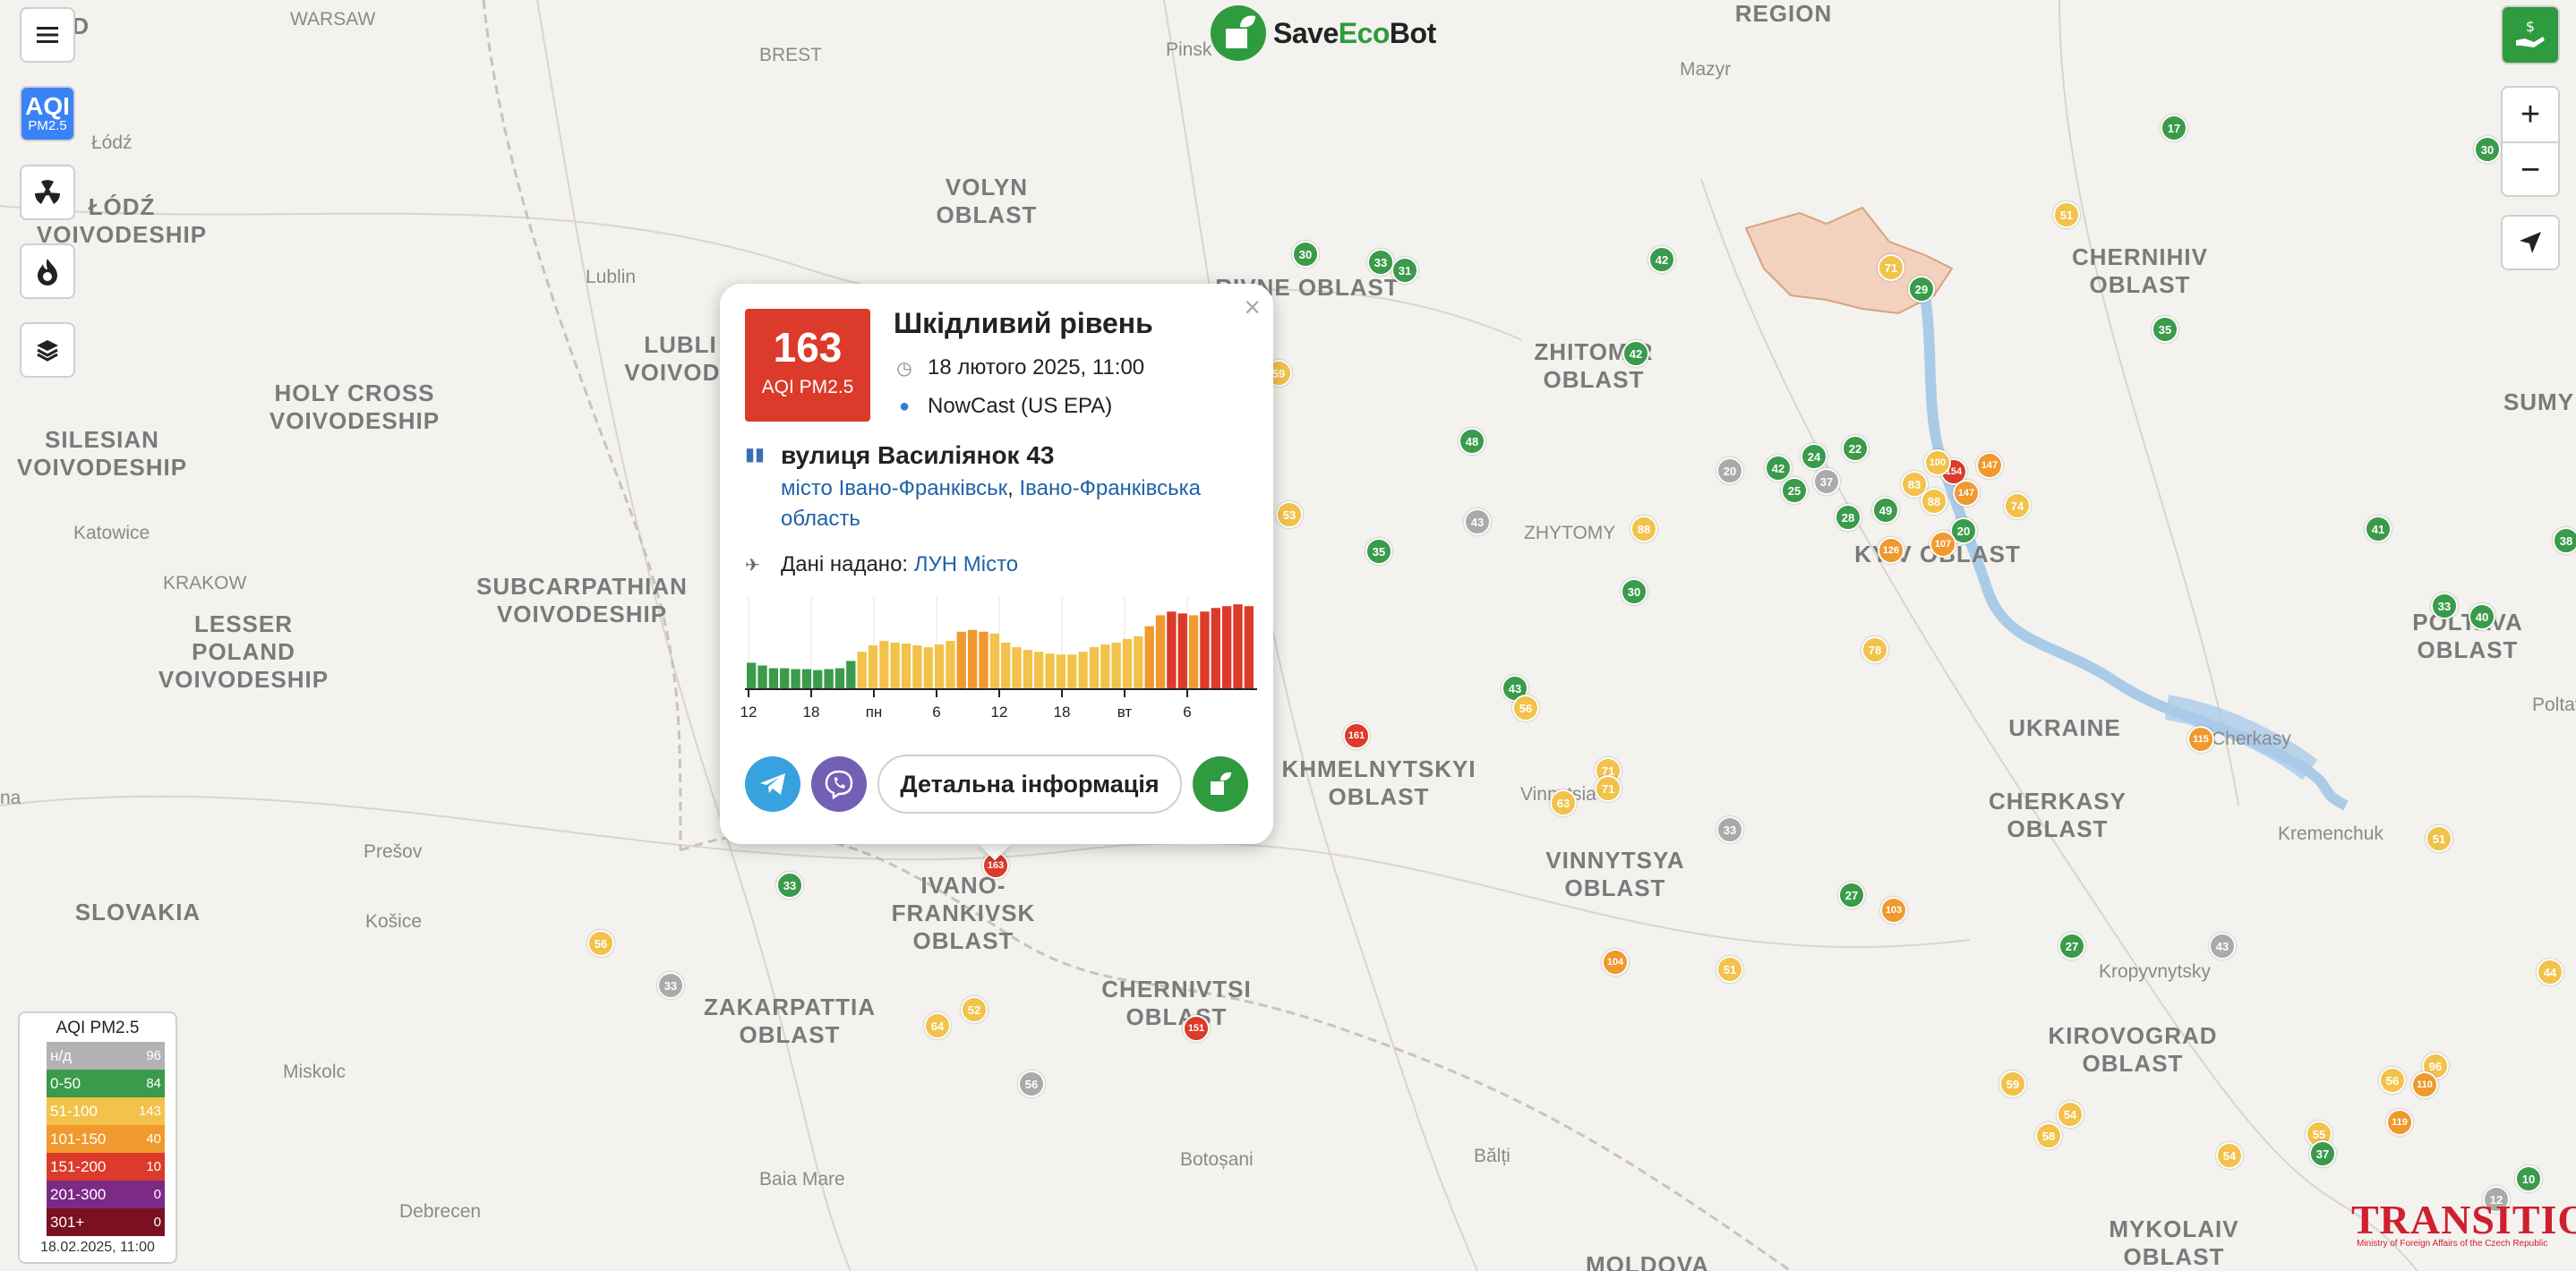 Image resolution: width=2576 pixels, height=1271 pixels. Describe the element at coordinates (2399, 1122) in the screenshot. I see `station-marker: 119` at that location.